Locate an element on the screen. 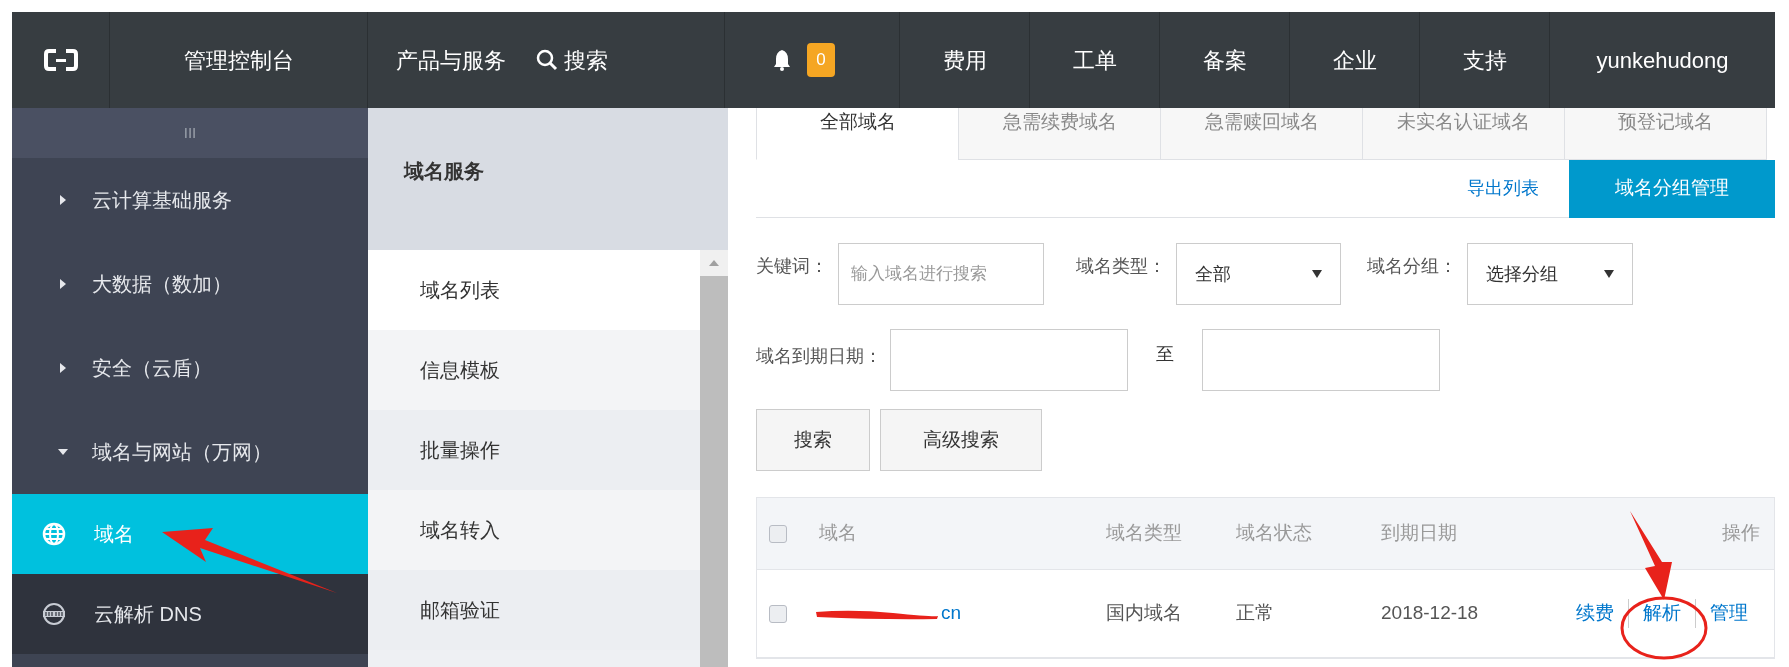 Image resolution: width=1789 pixels, height=667 pixels. dns-globe-icon is located at coordinates (54, 614).